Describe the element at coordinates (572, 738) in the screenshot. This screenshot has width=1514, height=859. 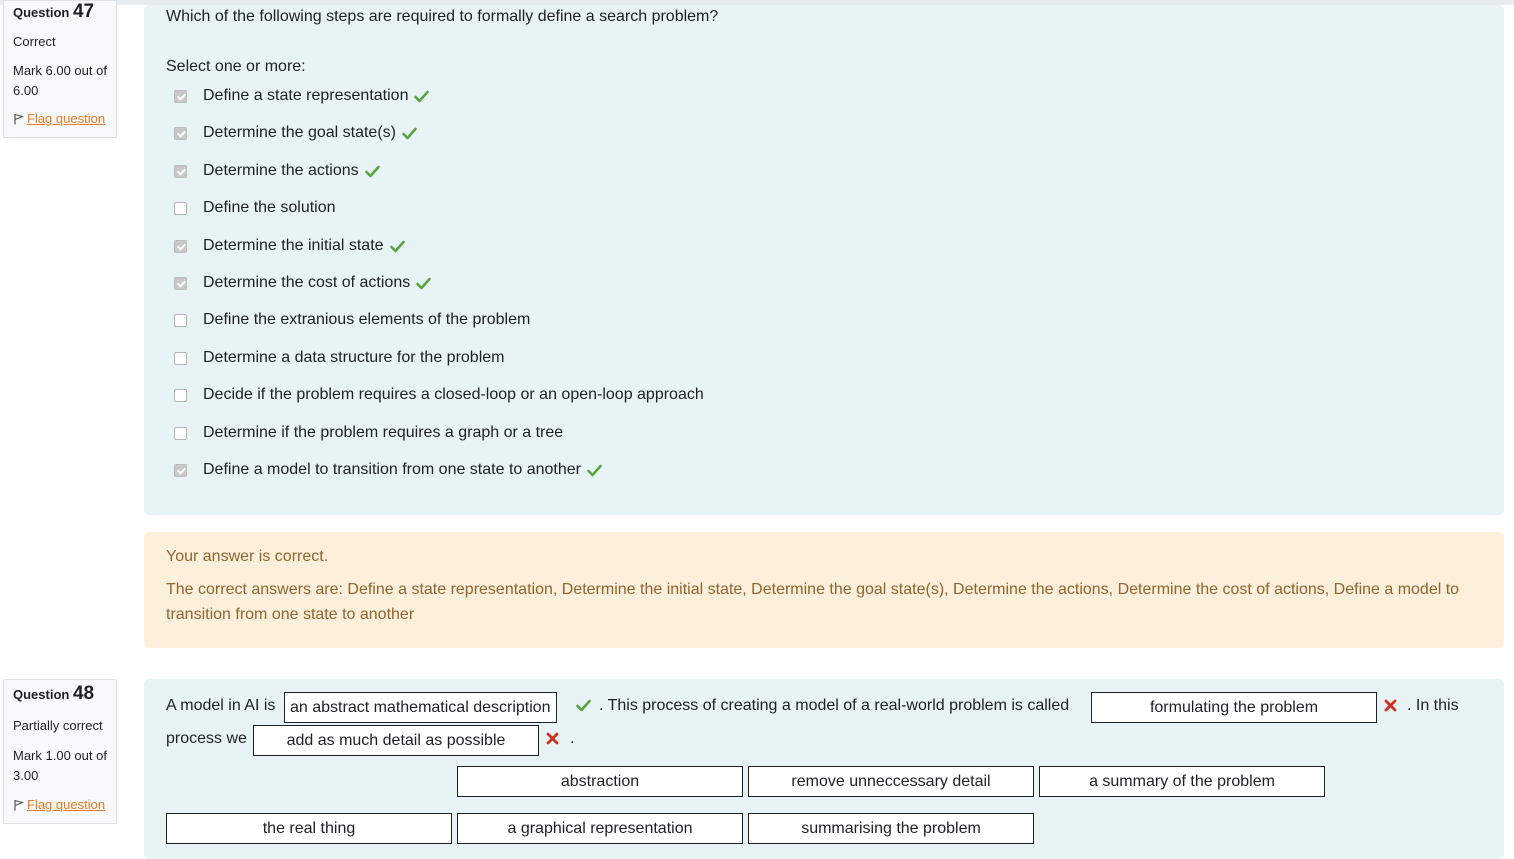
I see `question-text-part: .` at that location.